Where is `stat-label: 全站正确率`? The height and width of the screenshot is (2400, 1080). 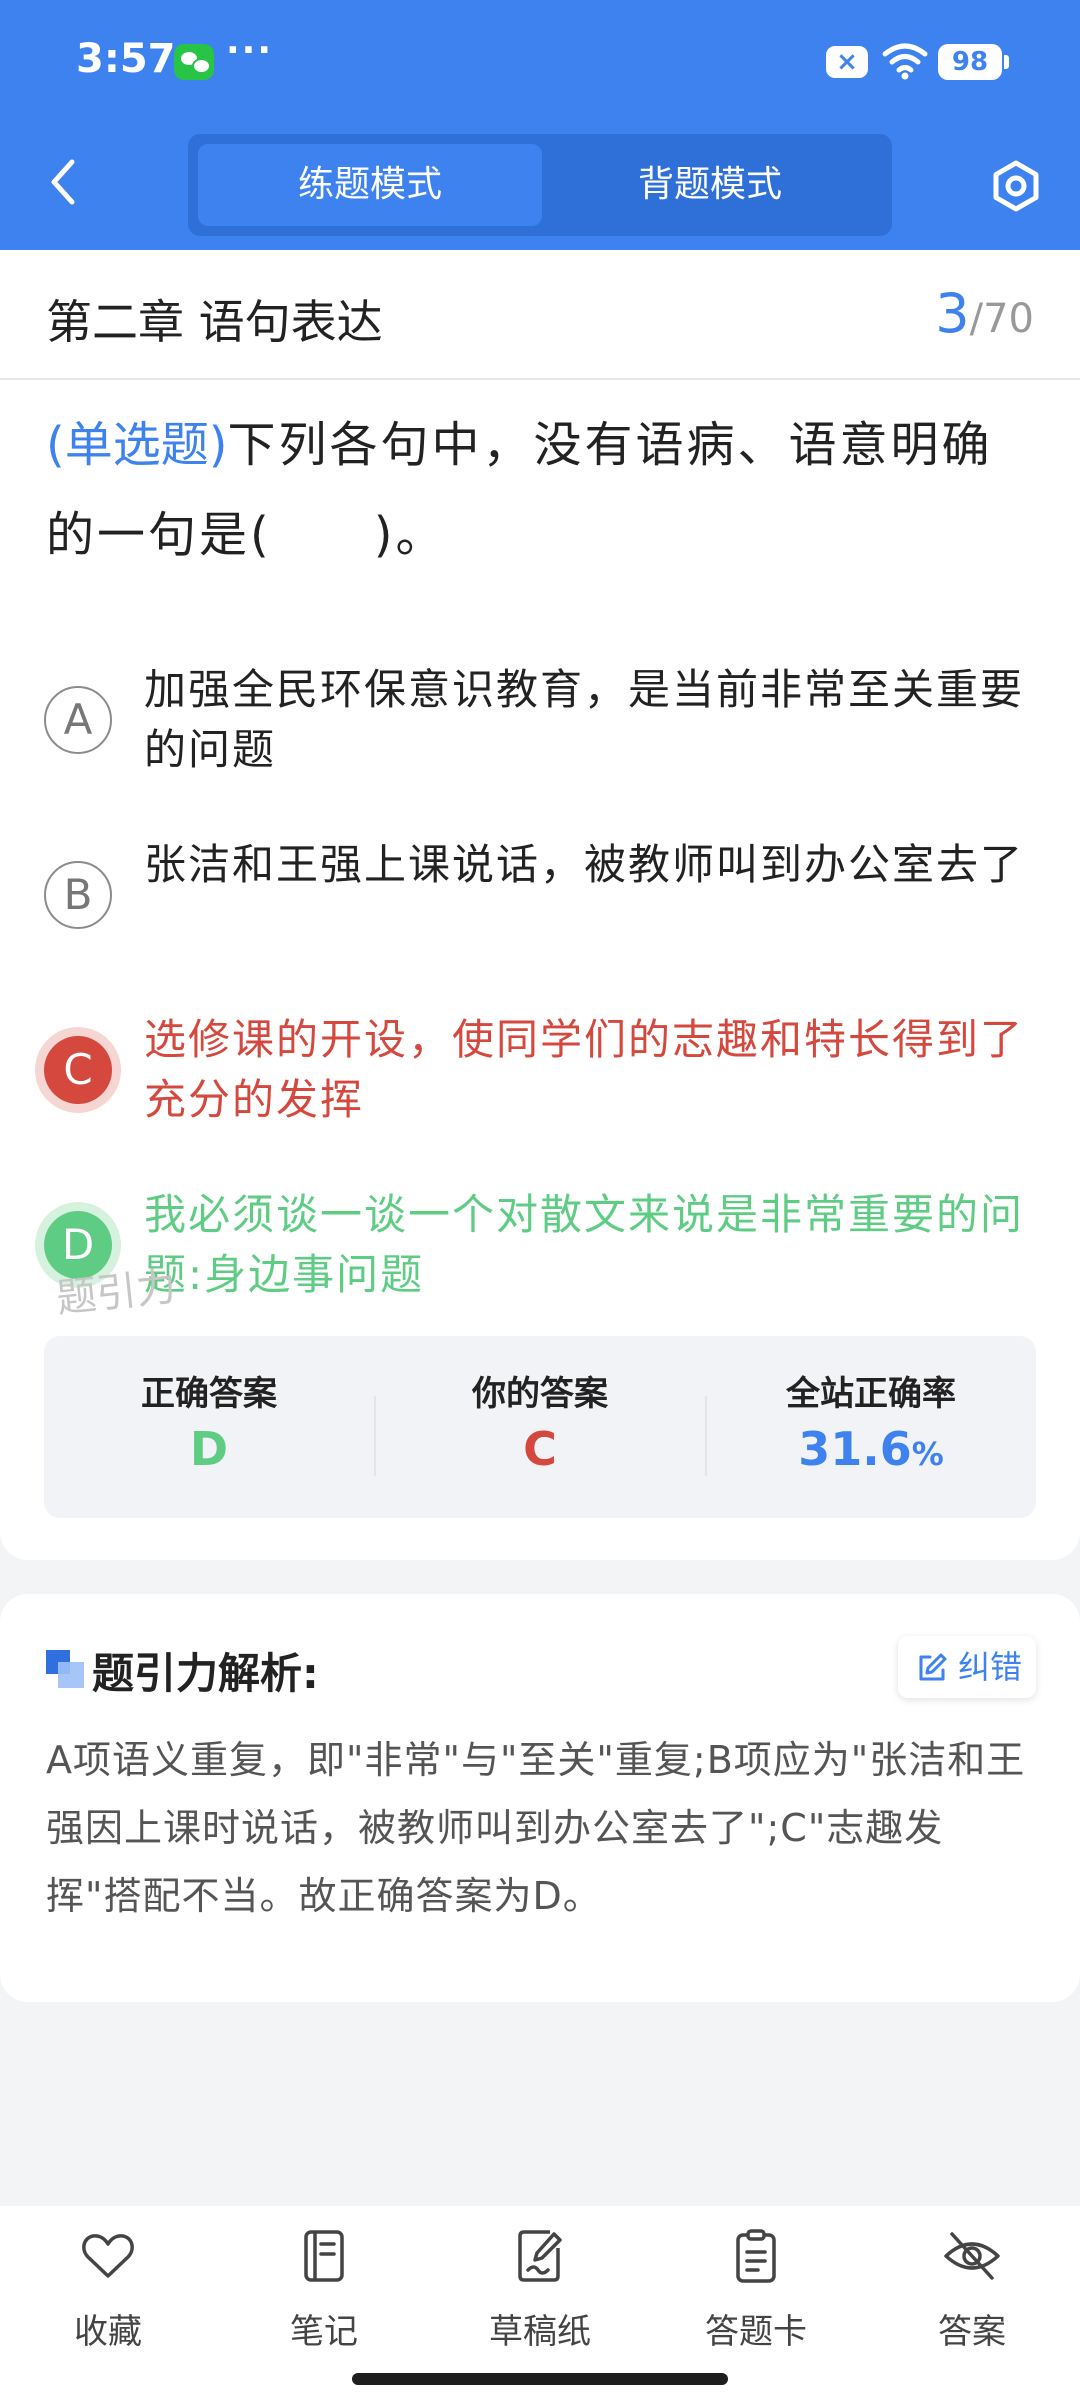
stat-label: 全站正确率 is located at coordinates (871, 1394).